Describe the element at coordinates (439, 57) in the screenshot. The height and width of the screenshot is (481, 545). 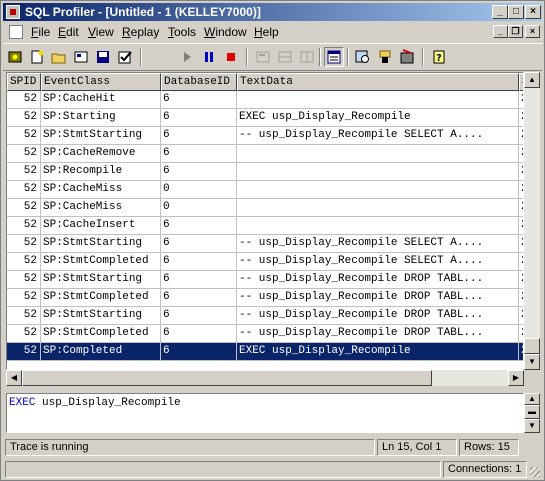
I see `help-icon: ?` at that location.